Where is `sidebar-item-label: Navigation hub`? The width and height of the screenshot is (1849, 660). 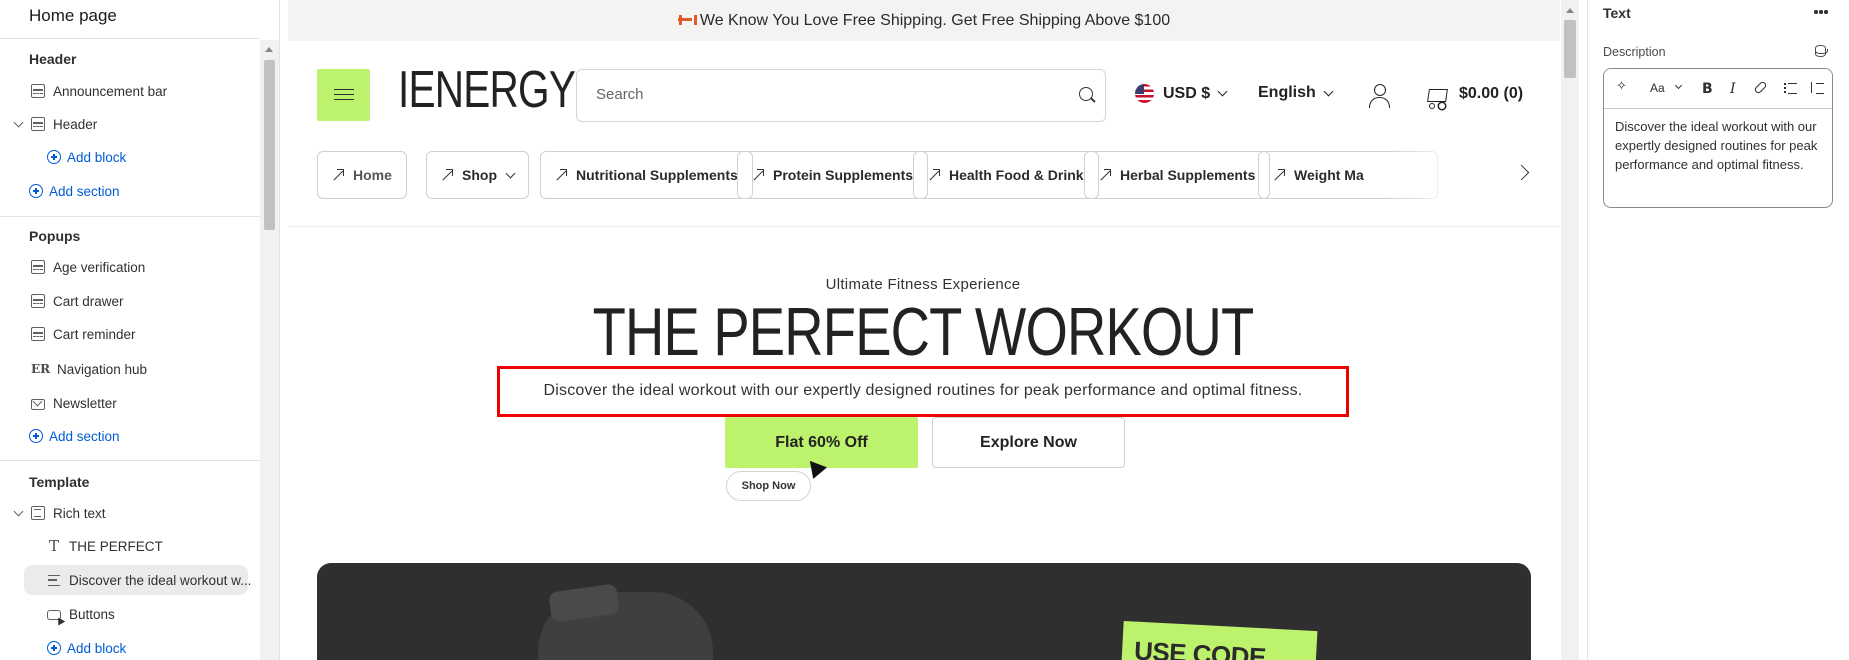
sidebar-item-label: Navigation hub is located at coordinates (102, 369).